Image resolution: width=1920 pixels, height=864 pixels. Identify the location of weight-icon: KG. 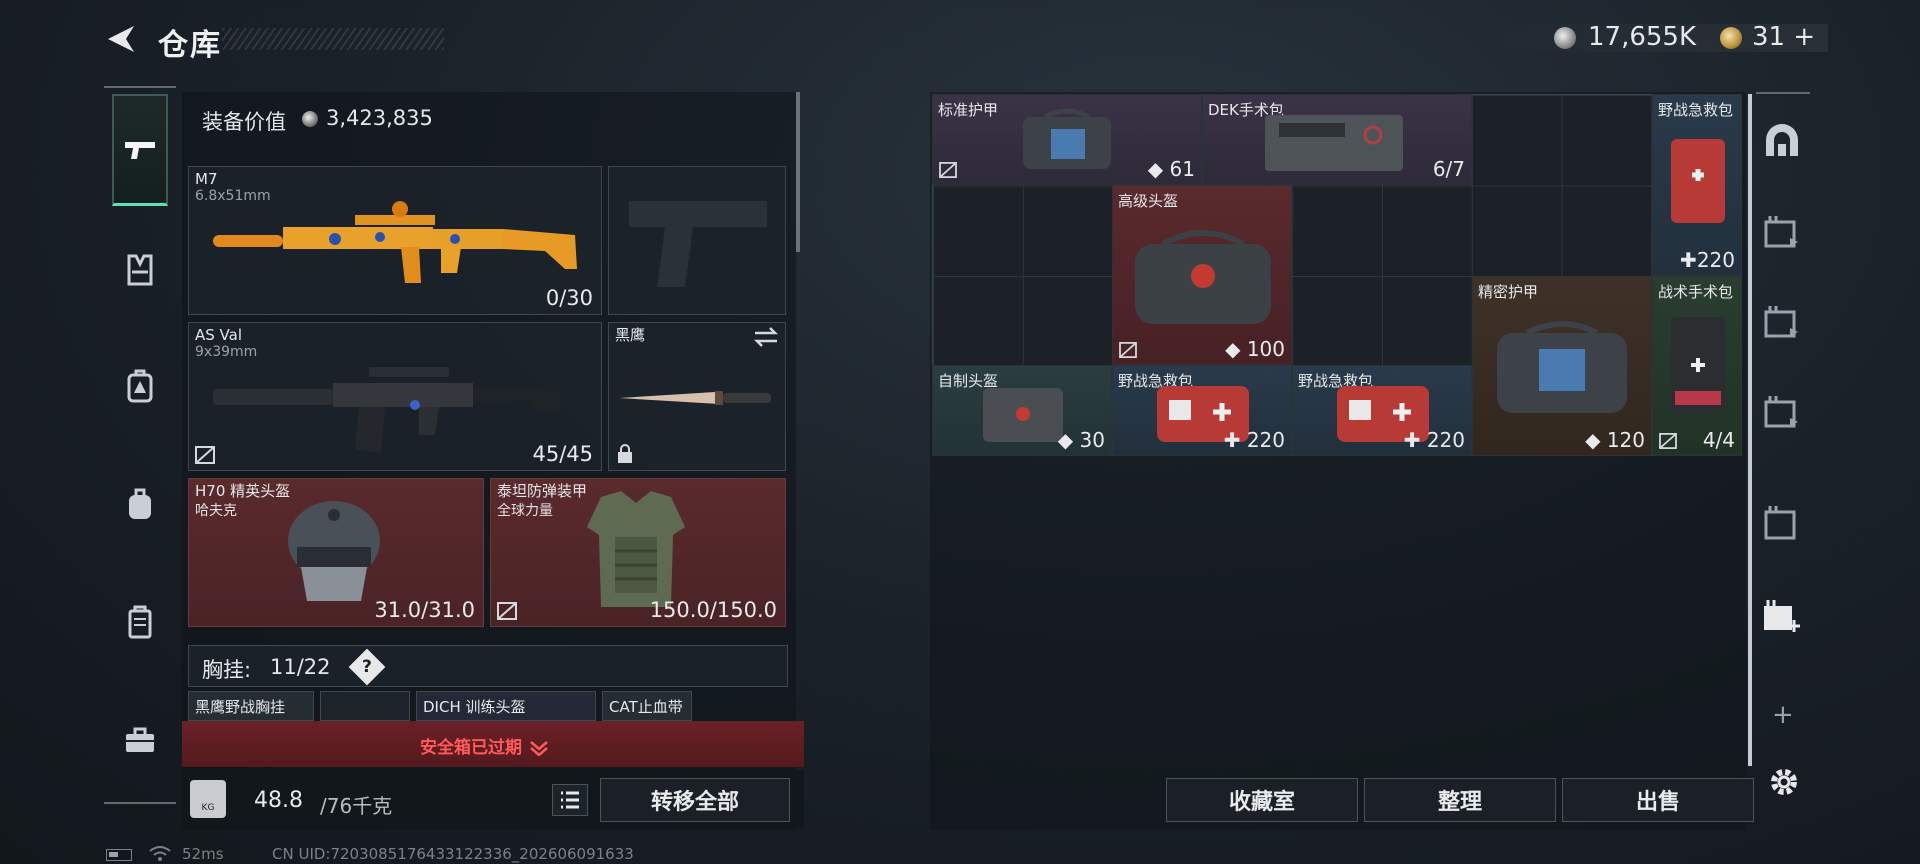
(208, 799).